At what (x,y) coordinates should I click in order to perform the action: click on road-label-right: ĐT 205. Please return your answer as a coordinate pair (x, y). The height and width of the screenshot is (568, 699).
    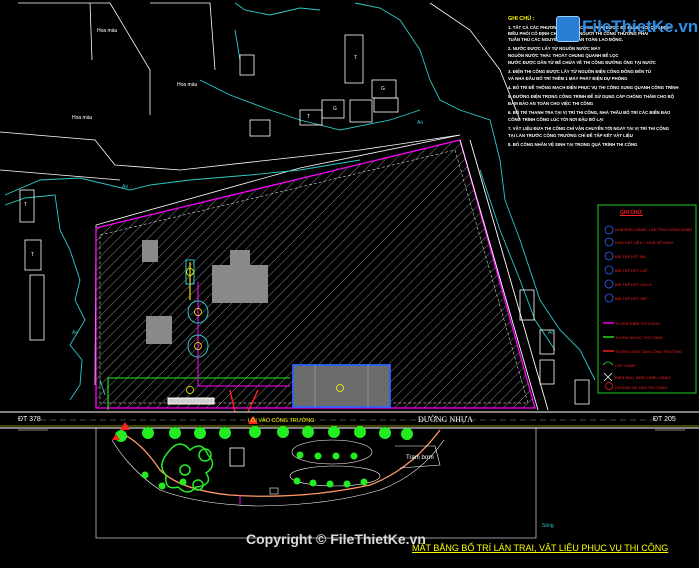
    Looking at the image, I should click on (664, 419).